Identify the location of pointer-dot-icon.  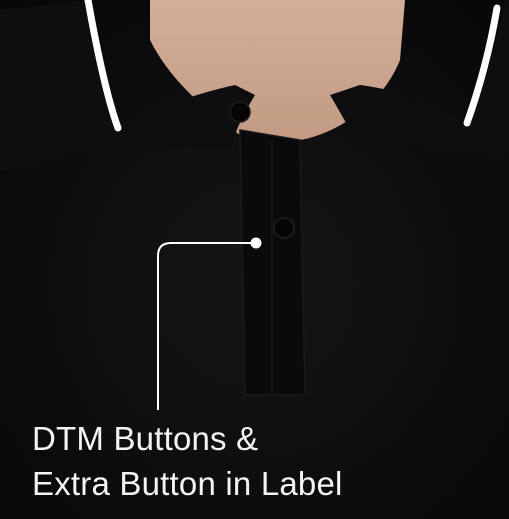
(256, 243).